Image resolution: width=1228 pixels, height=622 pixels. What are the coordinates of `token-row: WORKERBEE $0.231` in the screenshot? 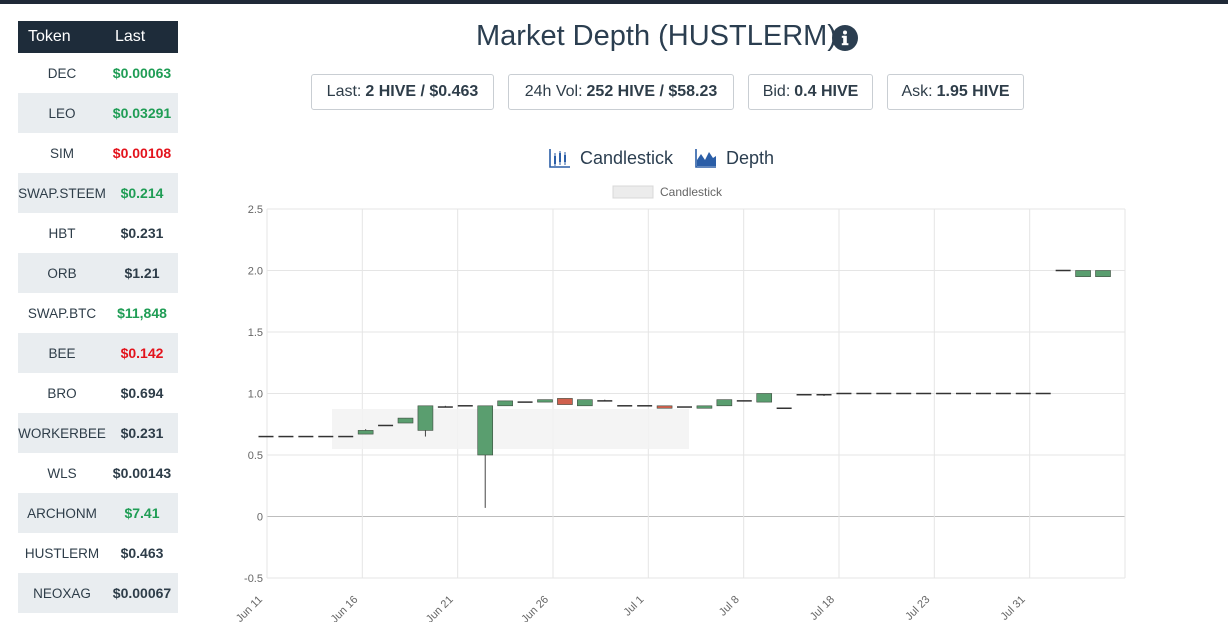 It's located at (98, 433).